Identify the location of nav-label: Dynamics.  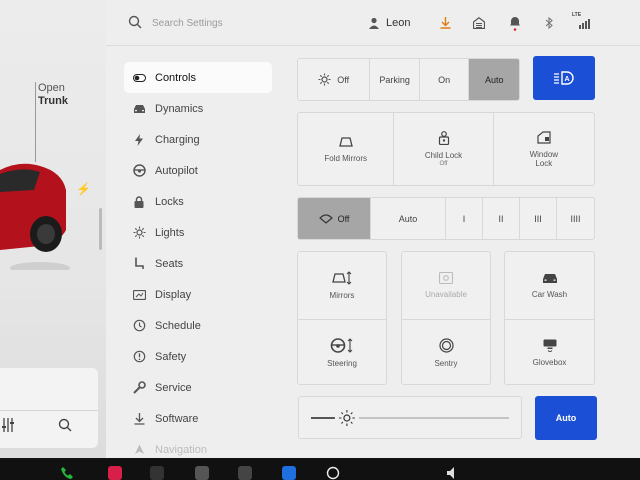
(179, 108).